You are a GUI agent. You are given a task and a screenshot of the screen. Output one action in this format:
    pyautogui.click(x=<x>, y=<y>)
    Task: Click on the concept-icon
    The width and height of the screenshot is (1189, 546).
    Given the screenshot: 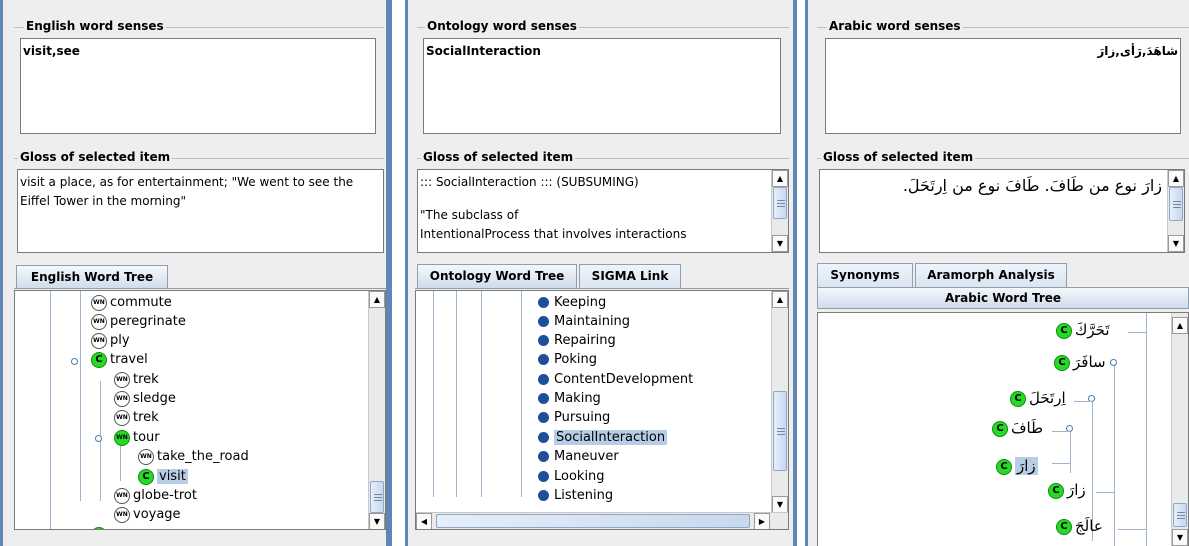 What is the action you would take?
    pyautogui.click(x=99, y=527)
    